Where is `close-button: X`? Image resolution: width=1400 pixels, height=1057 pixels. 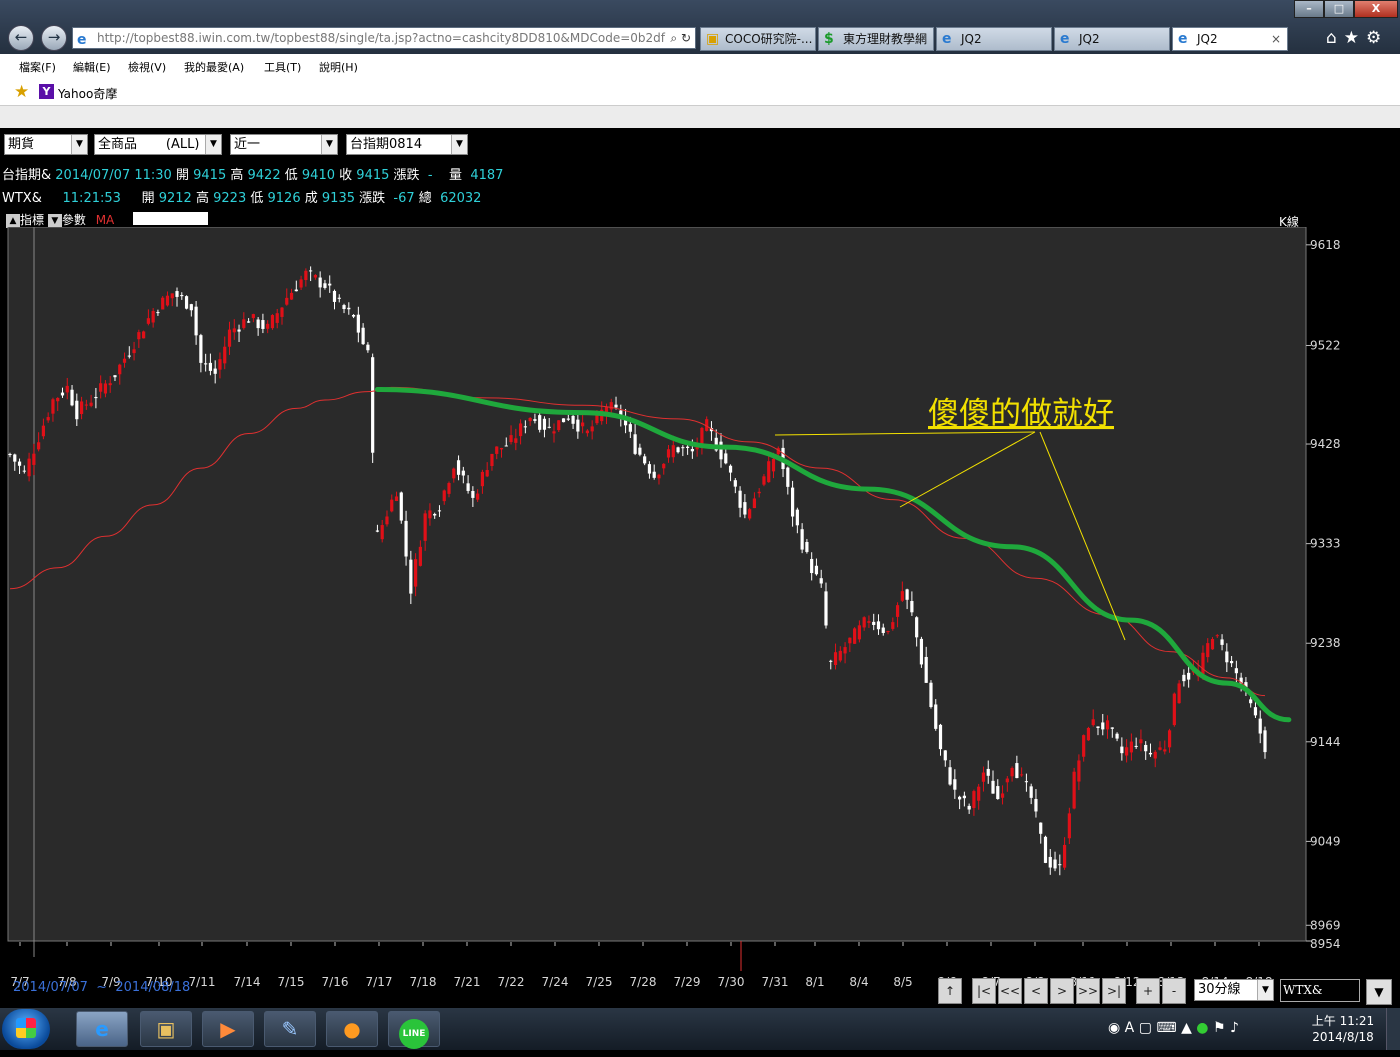
close-button: X is located at coordinates (1376, 9).